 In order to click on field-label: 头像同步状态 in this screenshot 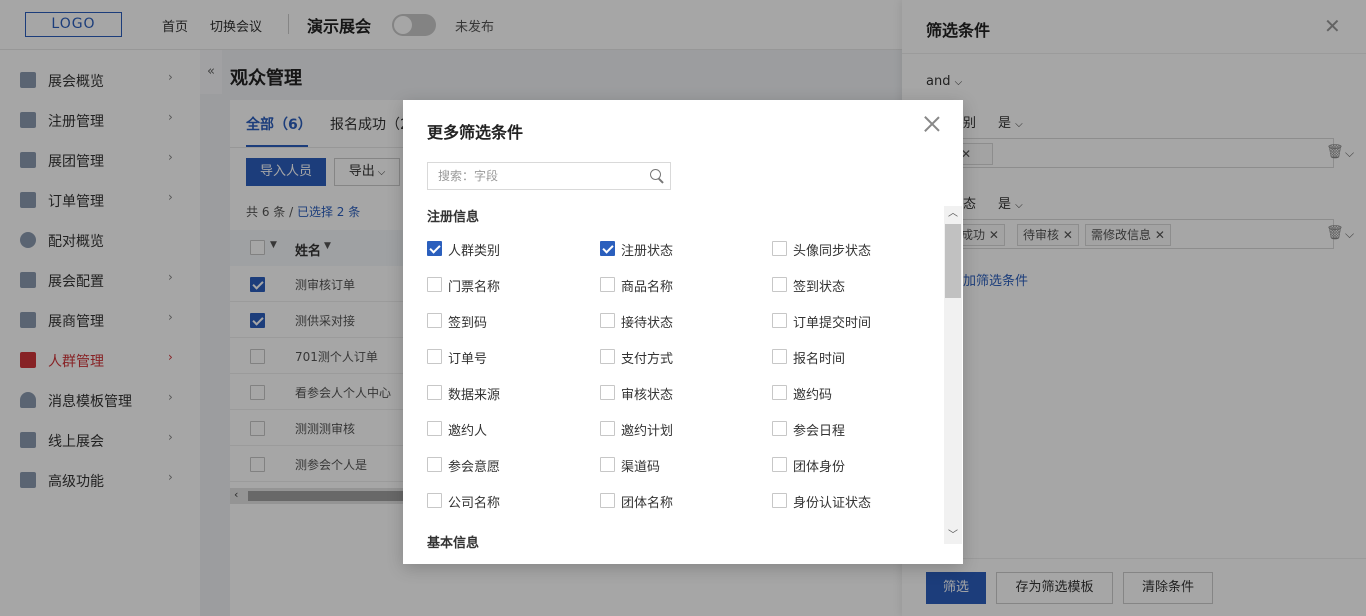, I will do `click(832, 251)`.